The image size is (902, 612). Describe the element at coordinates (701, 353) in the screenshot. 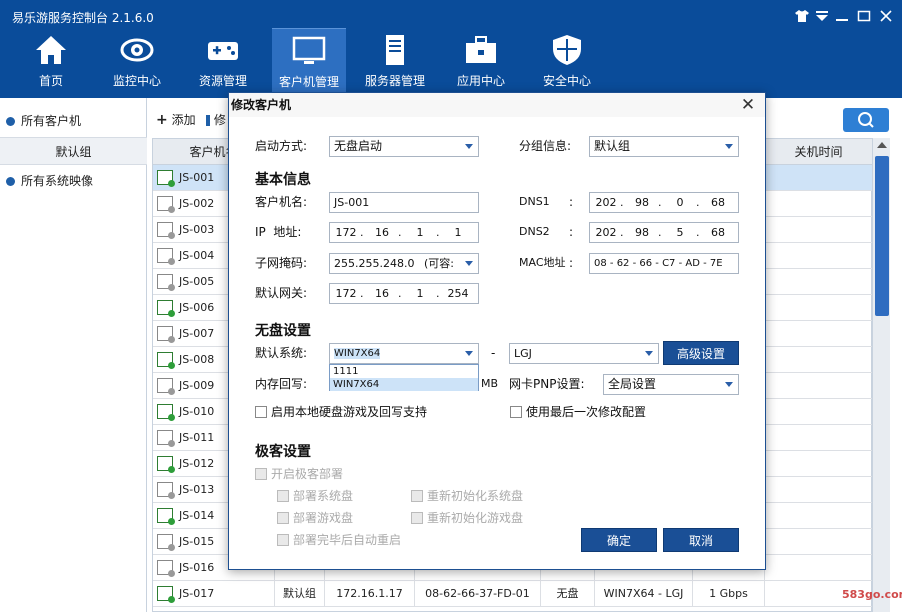

I see `advanced-settings-button: 高级设置` at that location.